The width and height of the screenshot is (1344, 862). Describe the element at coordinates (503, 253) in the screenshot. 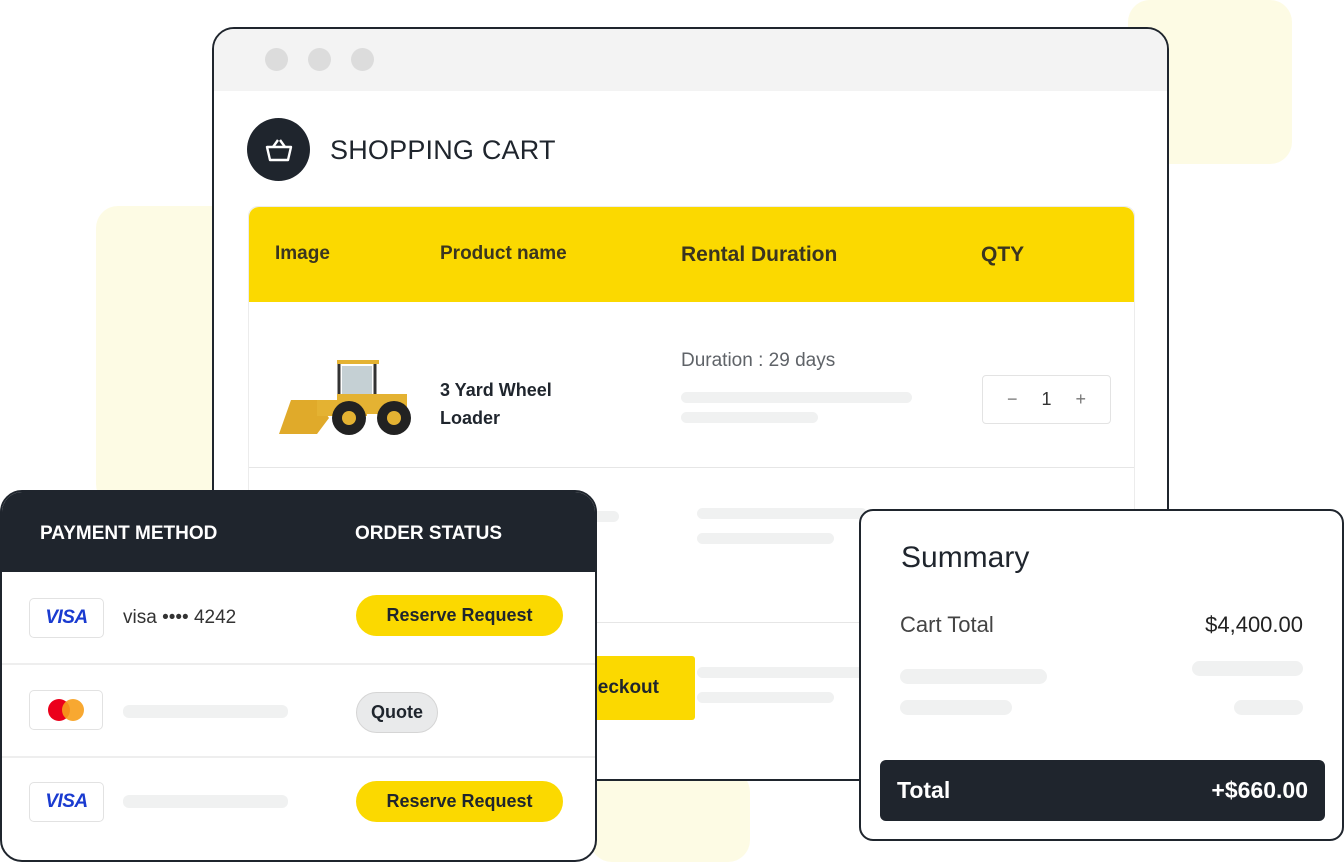

I see `col-product-name: Product name` at that location.